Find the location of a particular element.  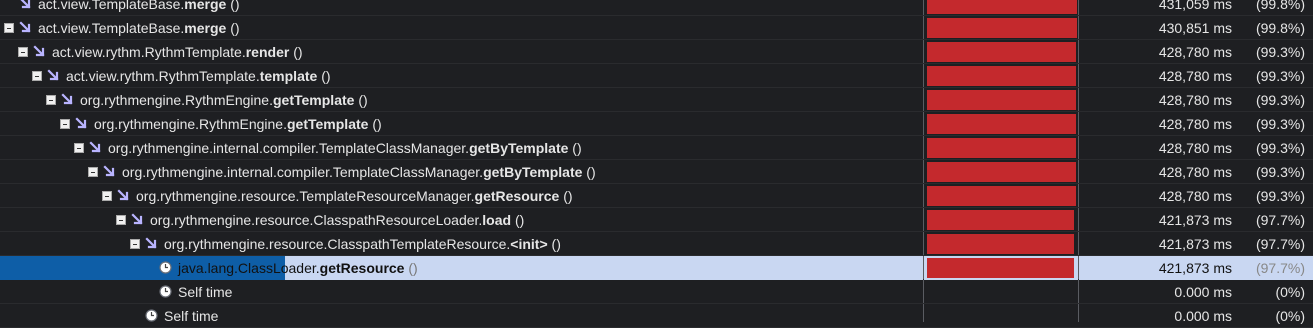

time-percent: (0%) is located at coordinates (1290, 292).